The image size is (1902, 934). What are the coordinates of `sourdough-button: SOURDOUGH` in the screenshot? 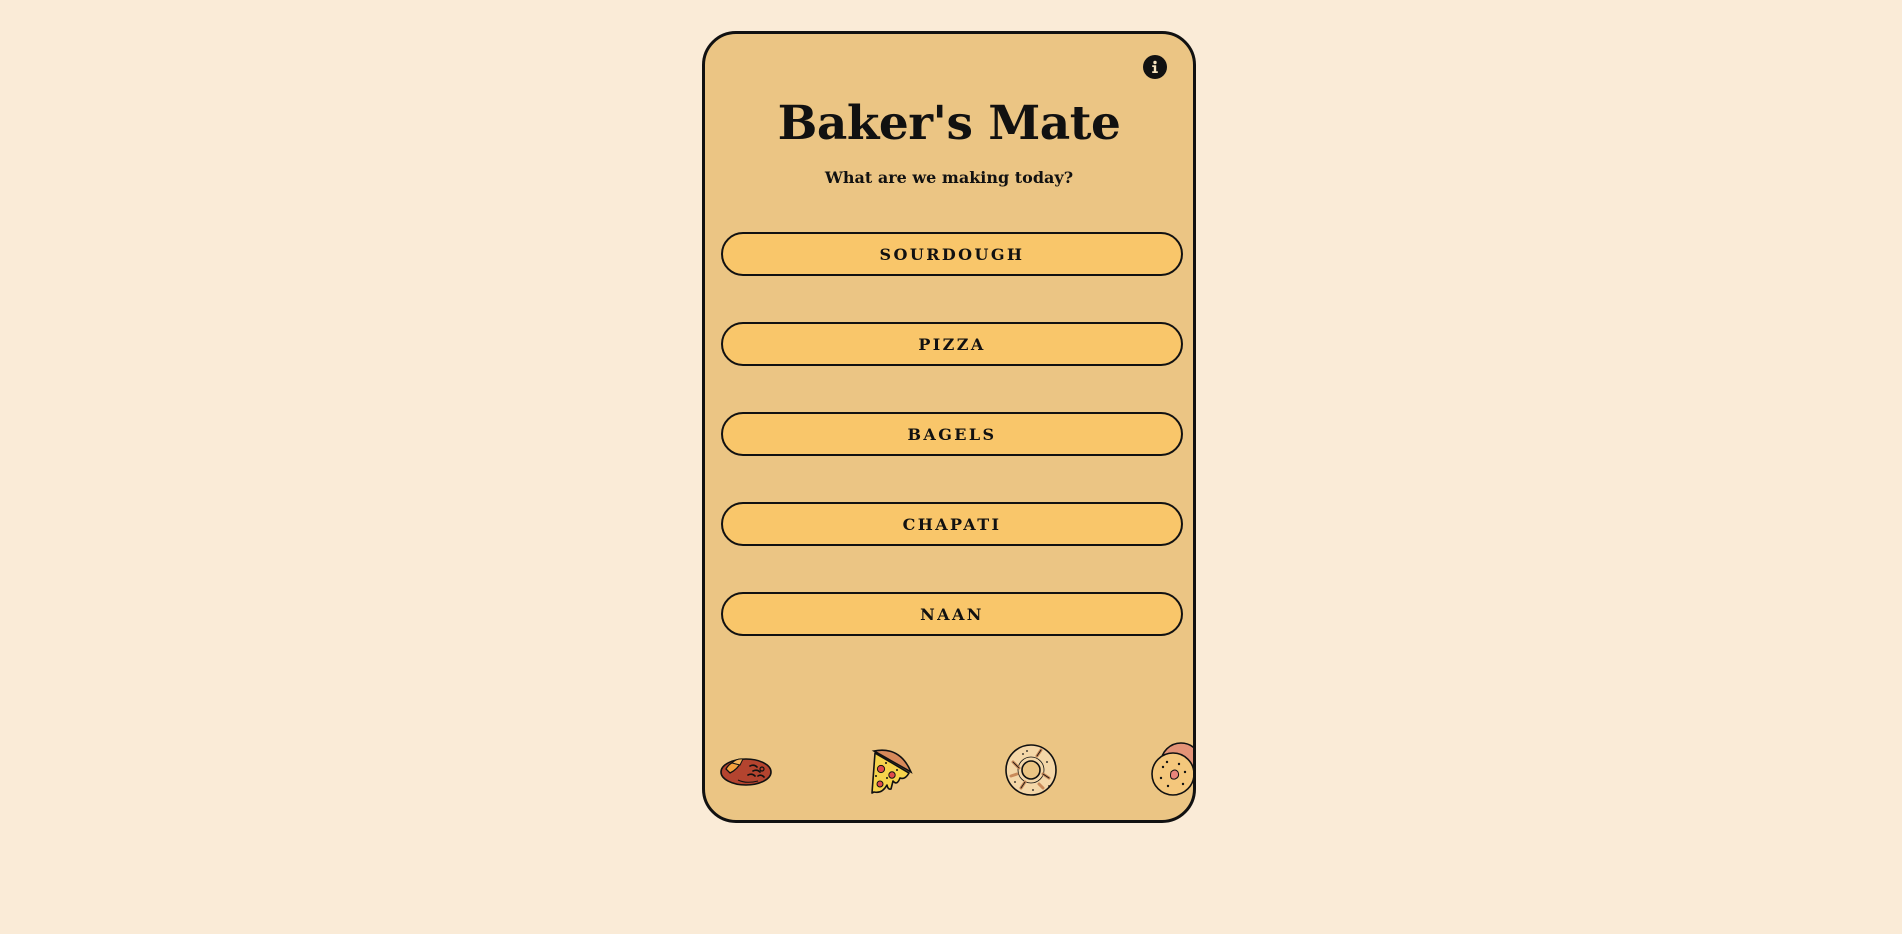 It's located at (952, 254).